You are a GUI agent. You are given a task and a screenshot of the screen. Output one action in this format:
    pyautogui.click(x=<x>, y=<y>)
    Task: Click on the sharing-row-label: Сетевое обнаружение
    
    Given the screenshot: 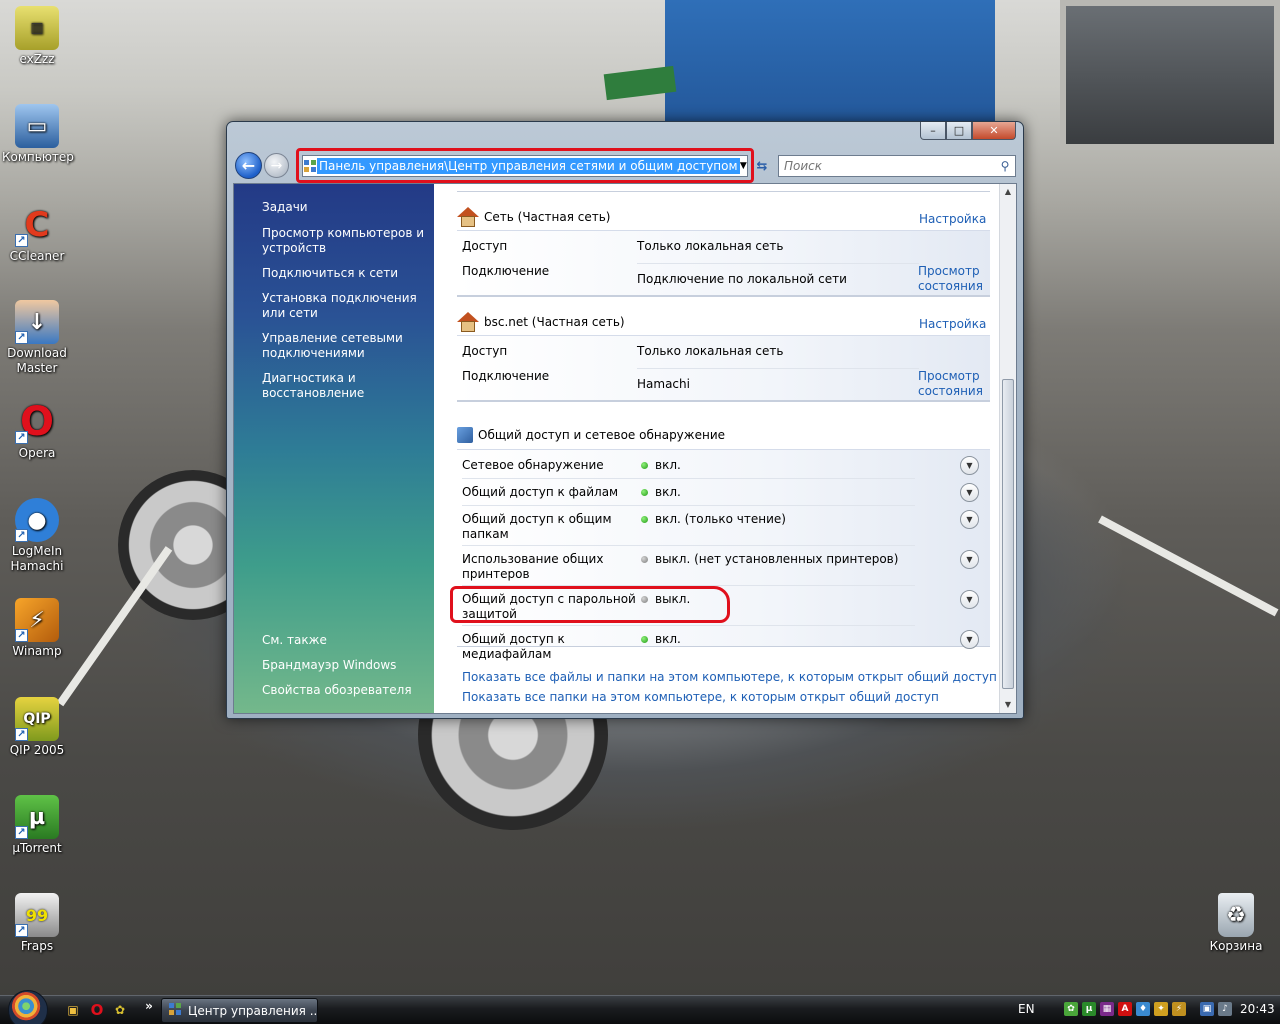 What is the action you would take?
    pyautogui.click(x=533, y=465)
    